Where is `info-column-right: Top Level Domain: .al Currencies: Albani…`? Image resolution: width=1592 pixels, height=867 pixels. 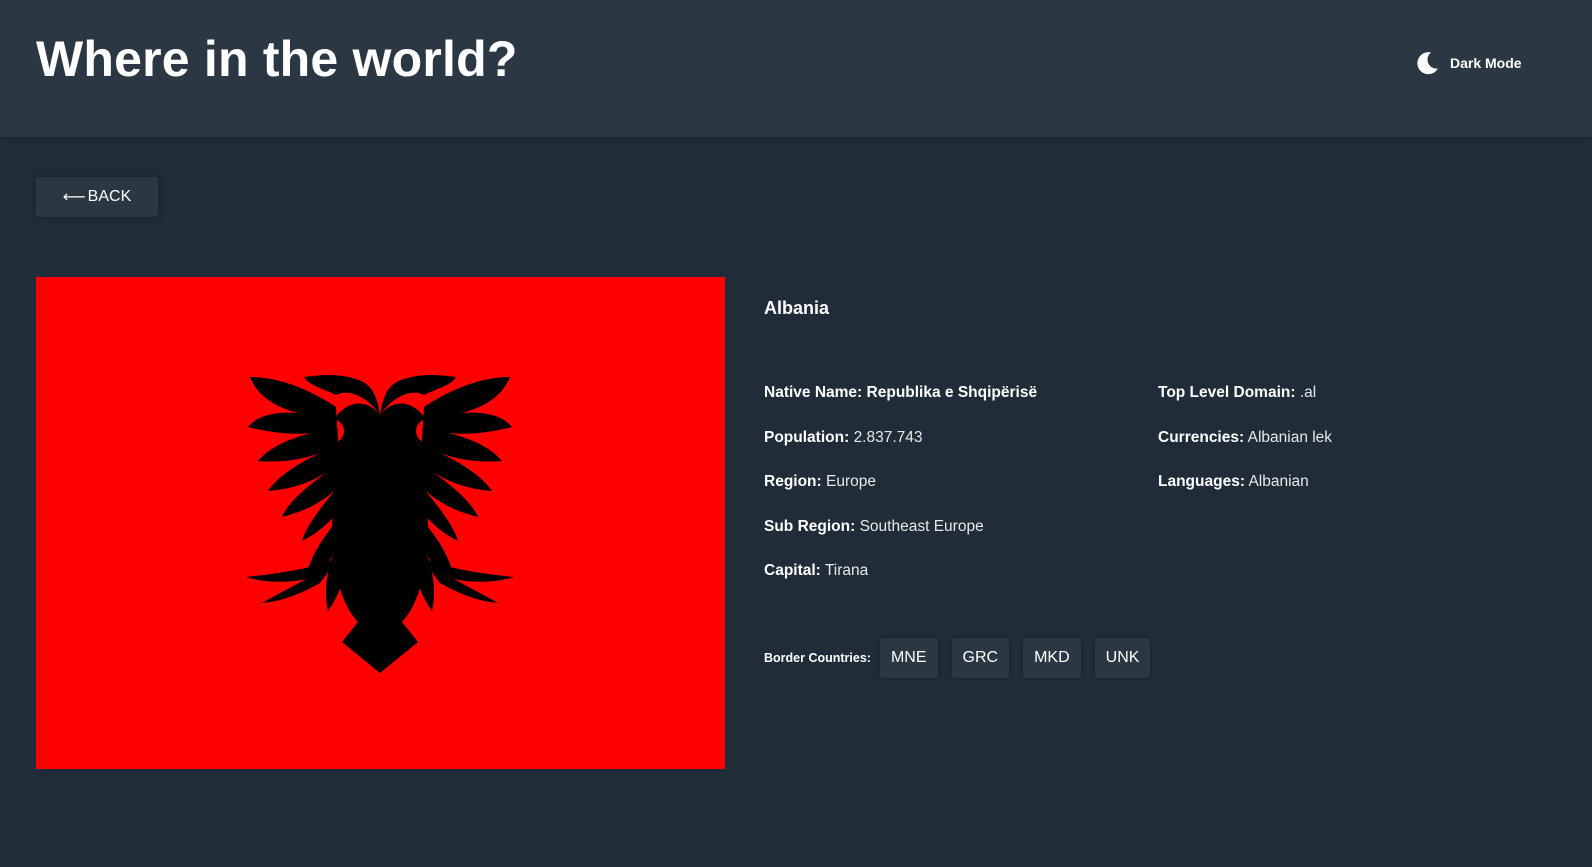
info-column-right: Top Level Domain: .al Currencies: Albani… is located at coordinates (1245, 451).